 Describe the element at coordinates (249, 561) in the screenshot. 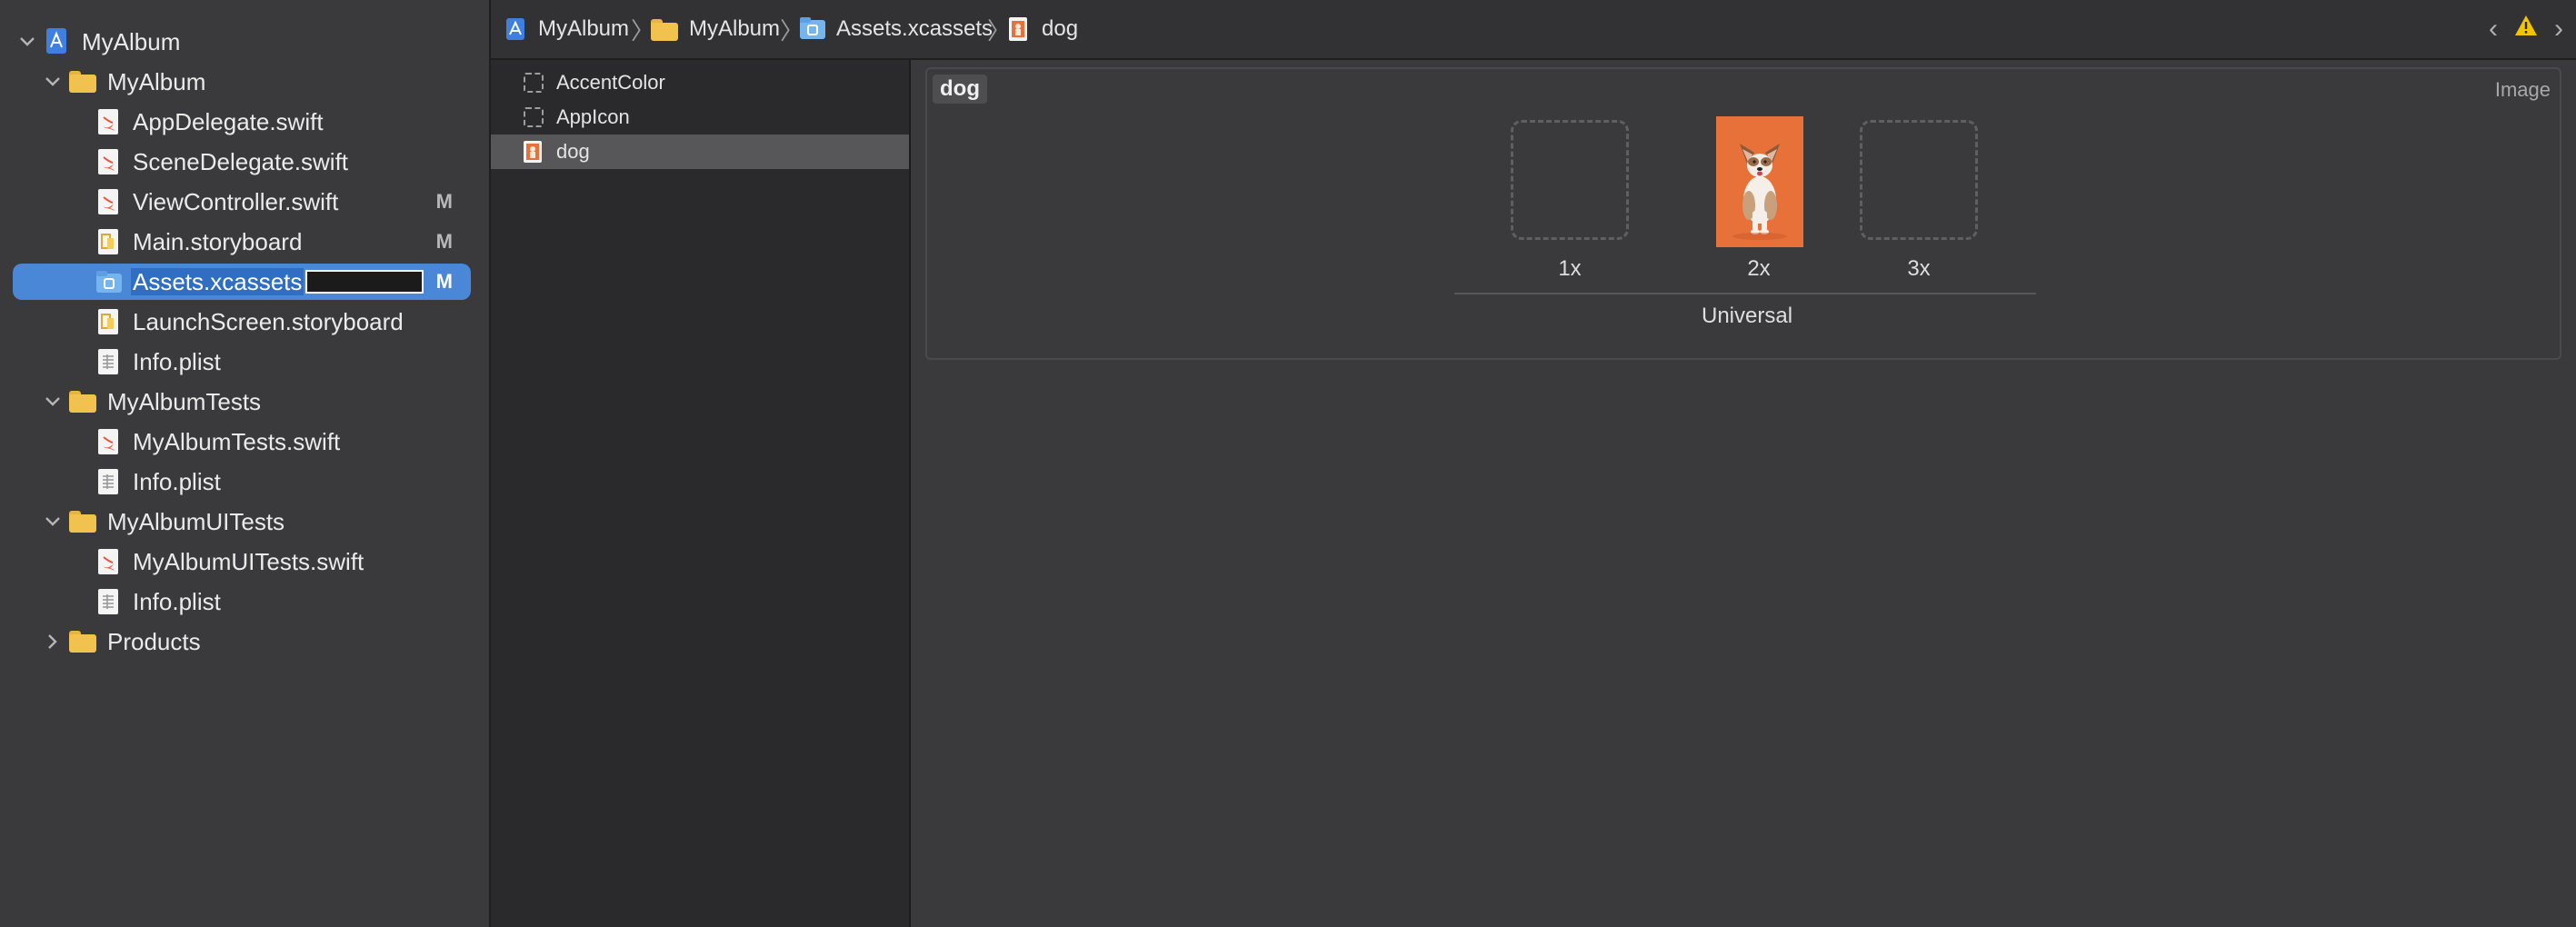

I see `nav-item-label: MyAlbumUITests.swift` at that location.